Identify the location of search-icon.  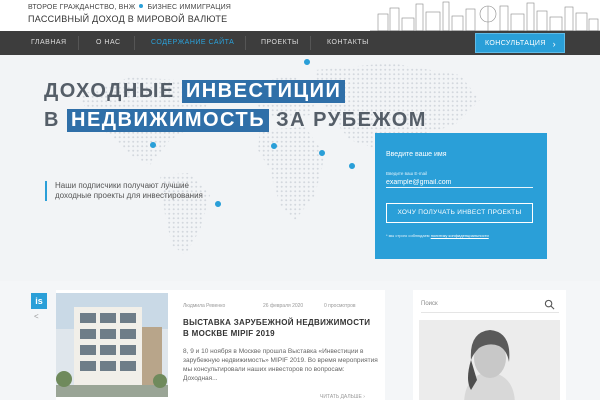
(549, 304).